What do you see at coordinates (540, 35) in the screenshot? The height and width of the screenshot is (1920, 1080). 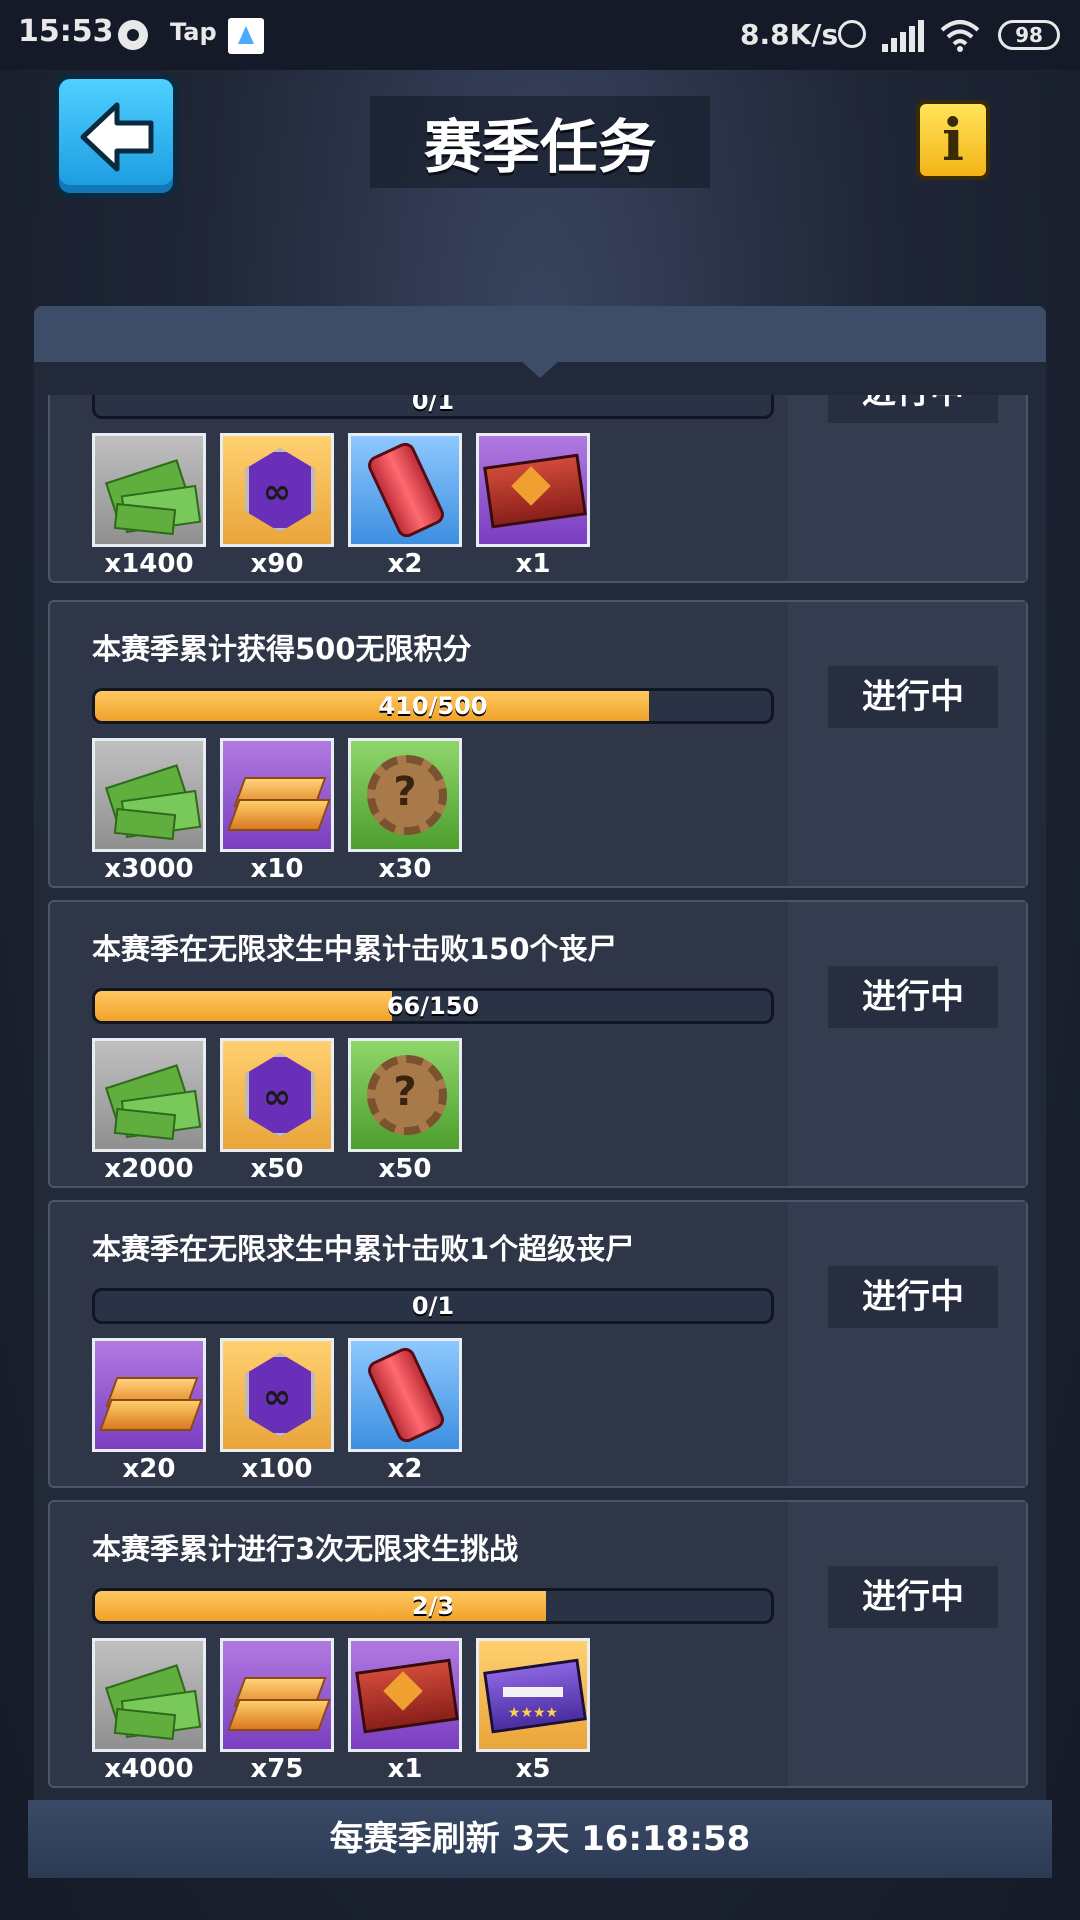 I see `status-bar: 15:53 Tap 8.8K/s 98` at bounding box center [540, 35].